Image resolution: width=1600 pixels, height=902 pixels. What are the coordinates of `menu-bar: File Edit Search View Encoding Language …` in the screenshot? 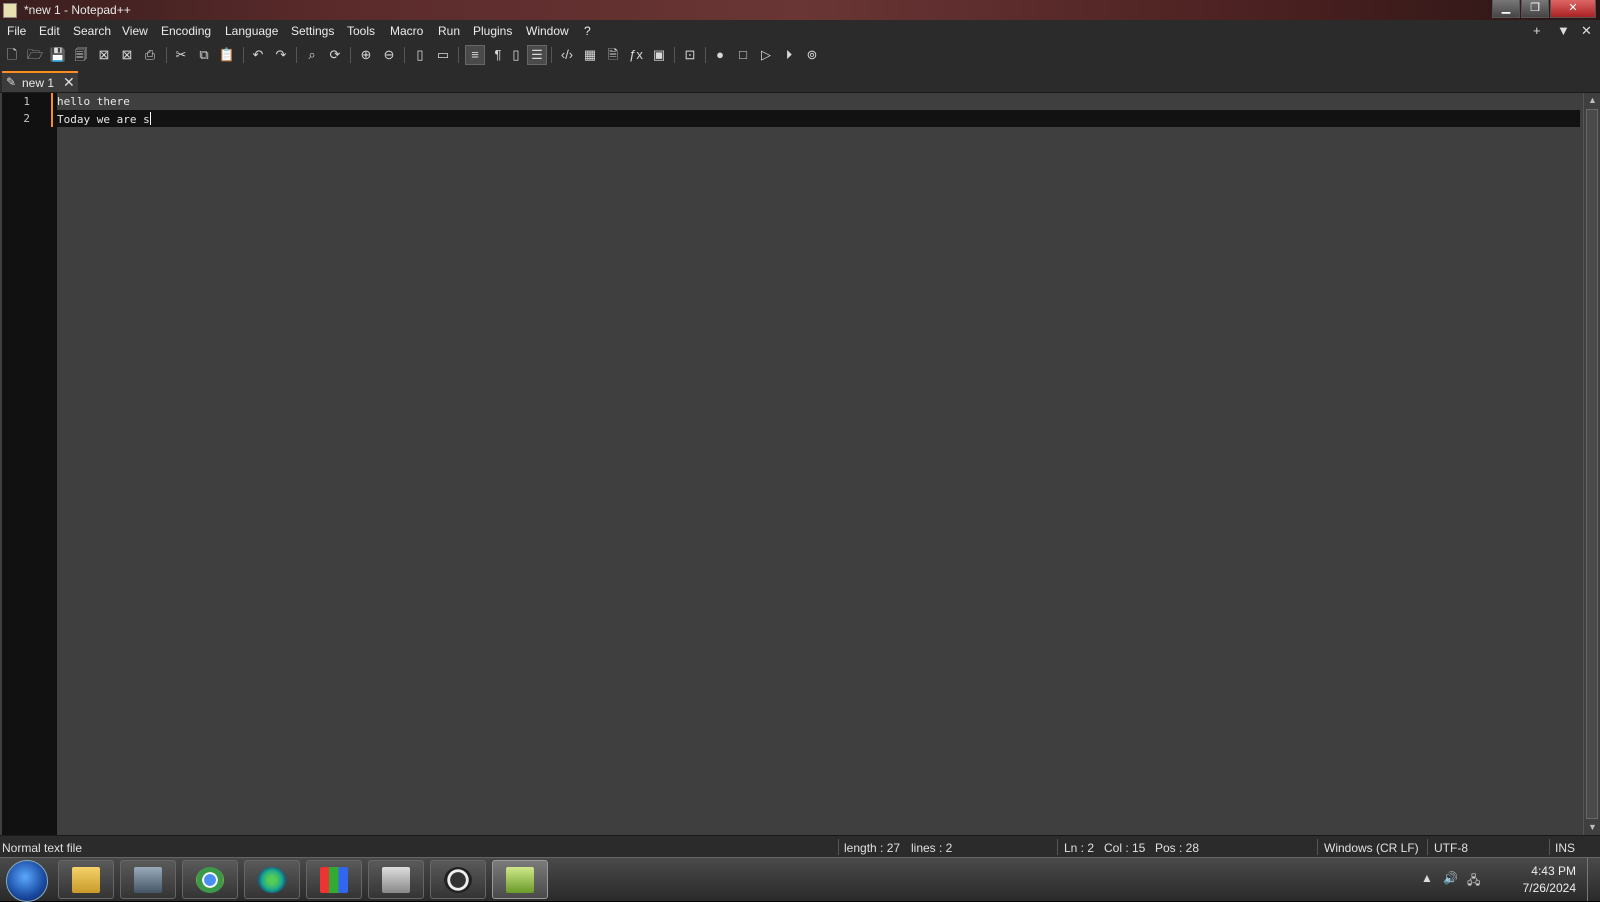 It's located at (800, 31).